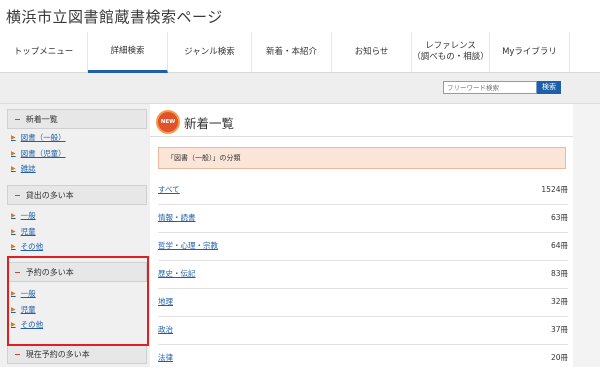 The image size is (600, 373). What do you see at coordinates (451, 52) in the screenshot?
I see `tab-reference: レファレンス （調べもの・相談）` at bounding box center [451, 52].